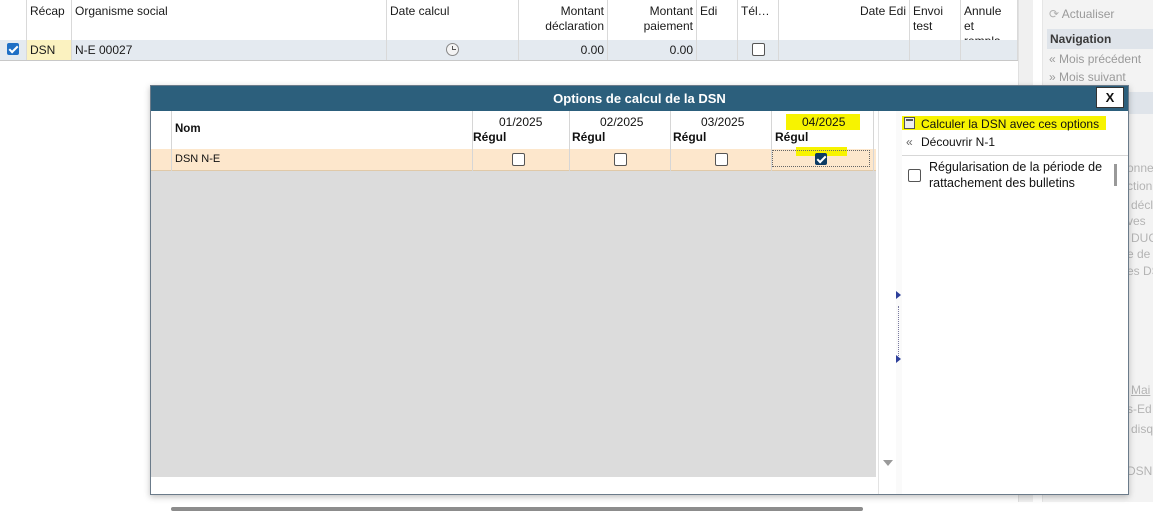 This screenshot has width=1153, height=511. Describe the element at coordinates (1140, 271) in the screenshot. I see `action-fragment: es DS` at that location.